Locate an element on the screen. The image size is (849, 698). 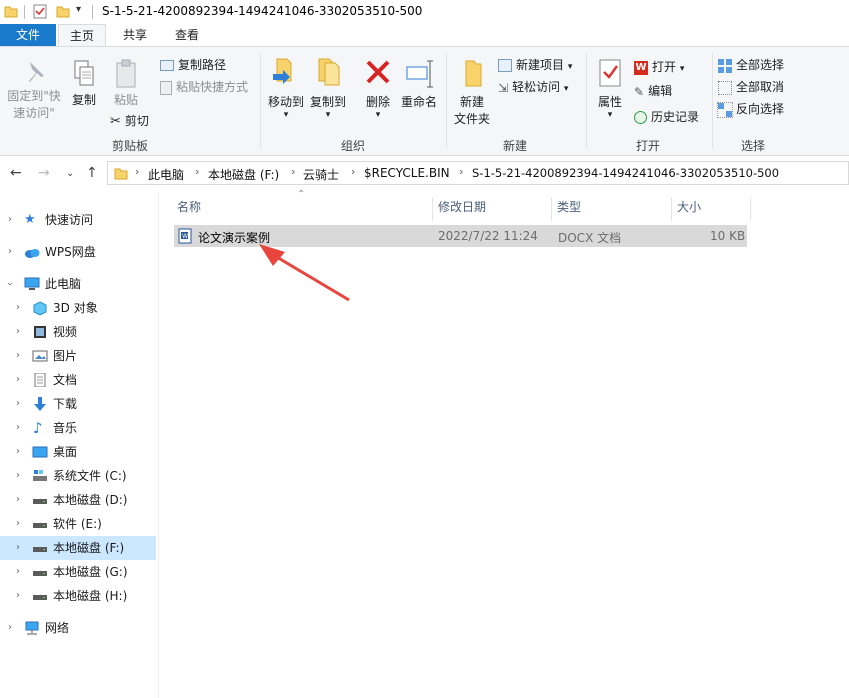
back-arrow-icon: ← is located at coordinates (16, 173).